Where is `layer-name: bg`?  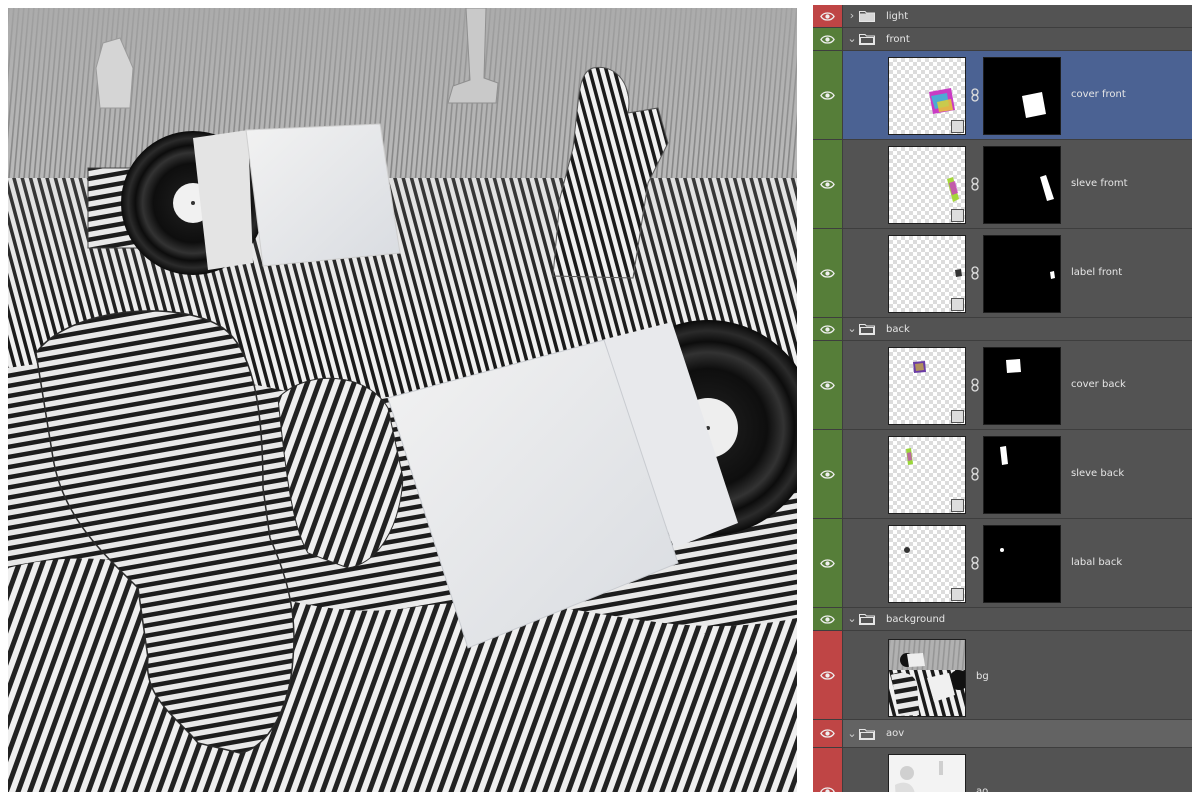
layer-name: bg is located at coordinates (982, 676).